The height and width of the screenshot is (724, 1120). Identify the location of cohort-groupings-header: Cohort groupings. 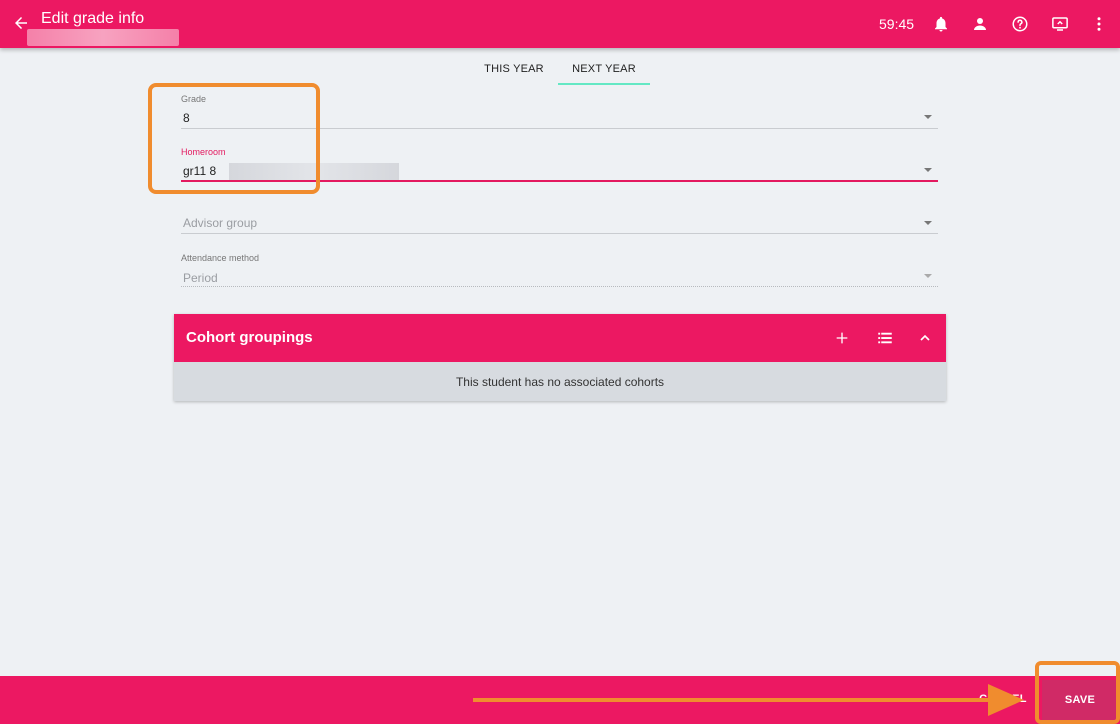
(560, 338).